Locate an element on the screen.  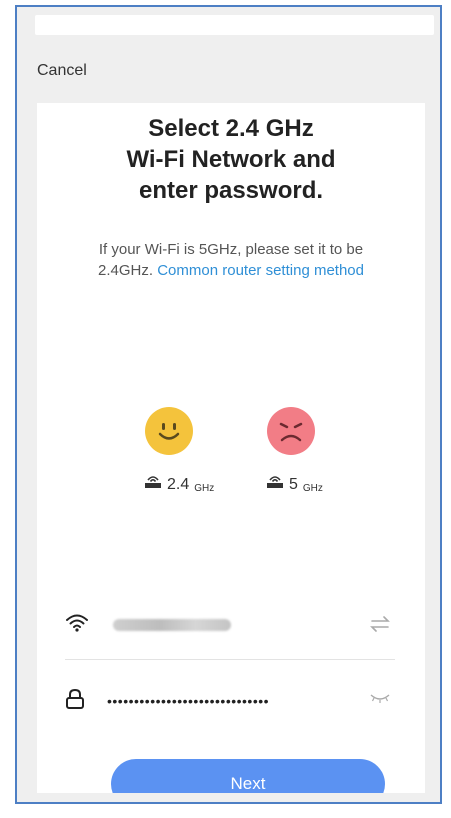
eye-closed-icon is located at coordinates (380, 700).